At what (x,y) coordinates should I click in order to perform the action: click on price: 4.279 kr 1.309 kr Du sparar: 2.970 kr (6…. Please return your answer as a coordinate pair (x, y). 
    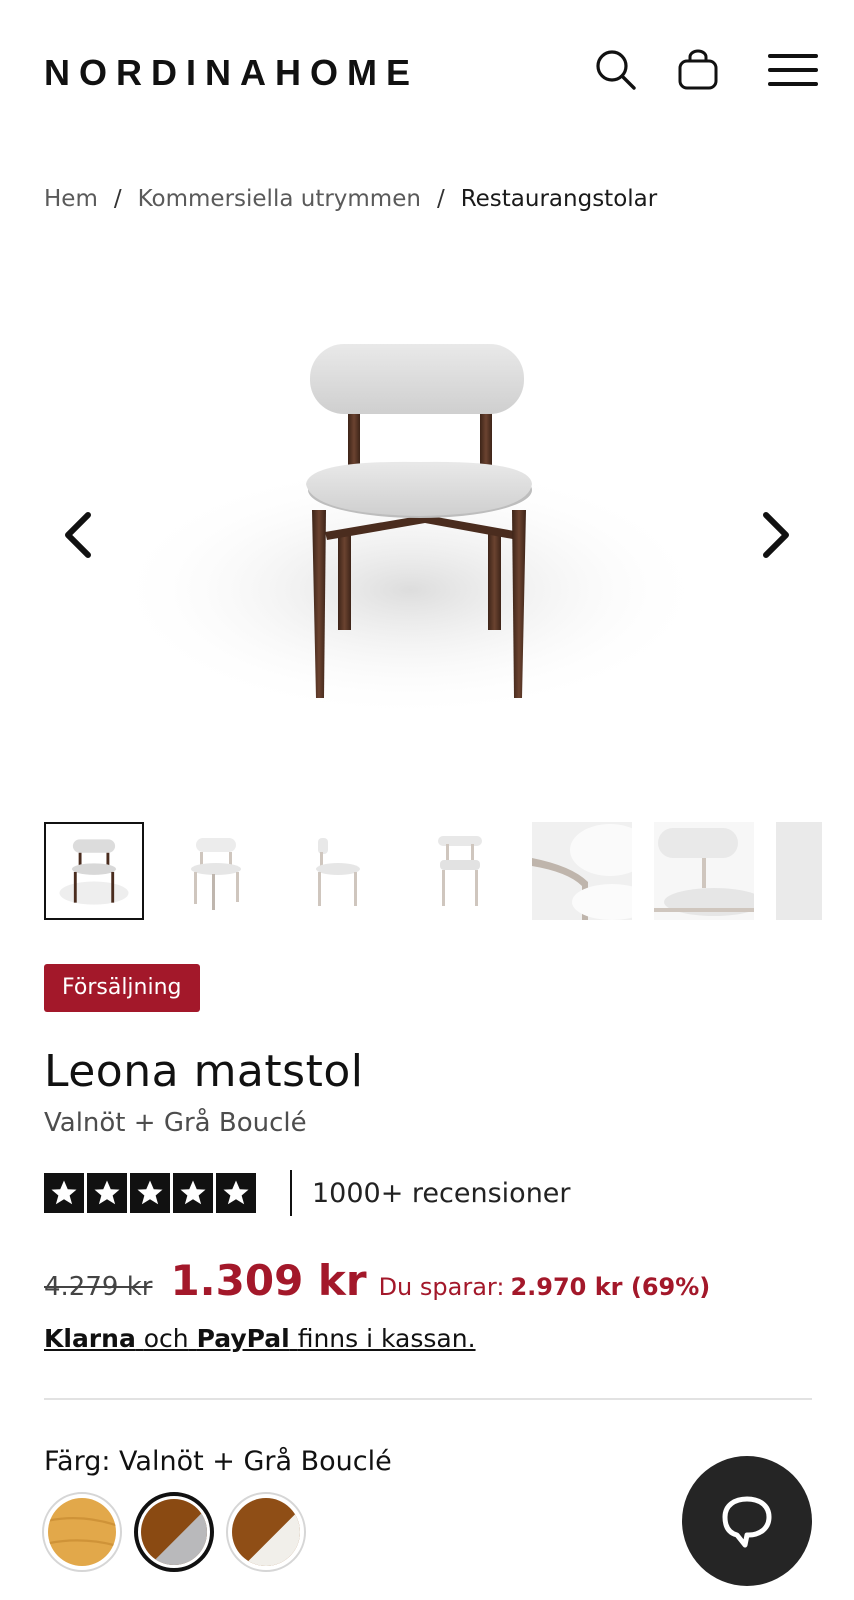
    Looking at the image, I should click on (377, 1280).